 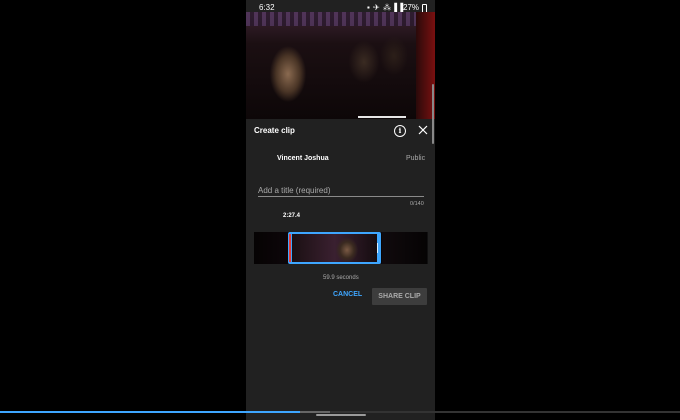 What do you see at coordinates (292, 216) in the screenshot?
I see `clip-time-marker: 2:27.4` at bounding box center [292, 216].